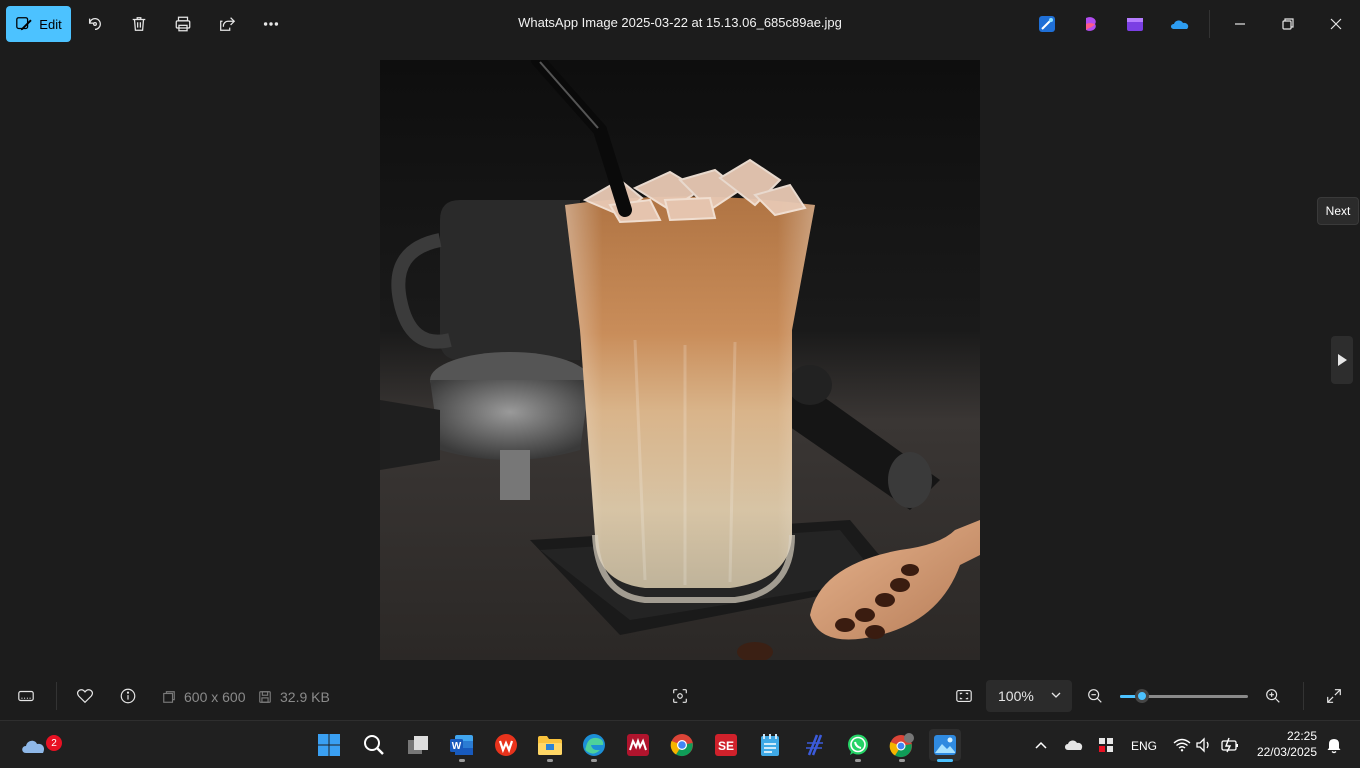 This screenshot has width=1360, height=768. Describe the element at coordinates (24, 24) in the screenshot. I see `edit-image-icon` at that location.